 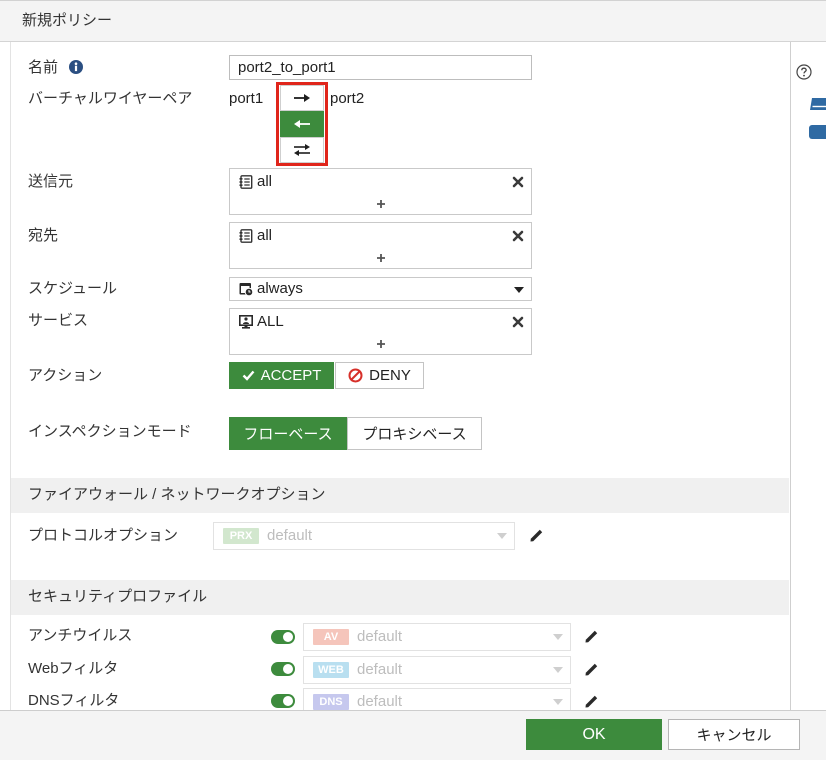 What do you see at coordinates (437, 637) in the screenshot?
I see `antivirus-select: AV default` at bounding box center [437, 637].